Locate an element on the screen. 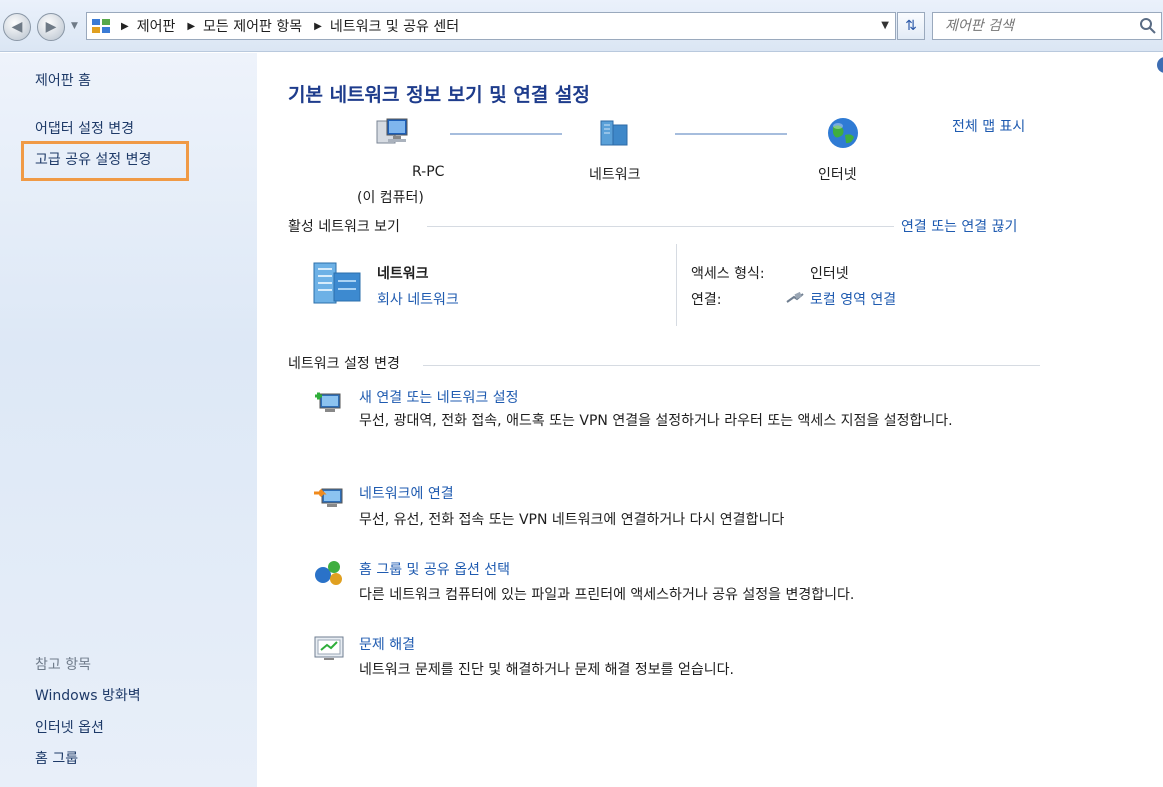 The height and width of the screenshot is (787, 1163). local-area-connection-link: 로컬 영역 연결 is located at coordinates (853, 299).